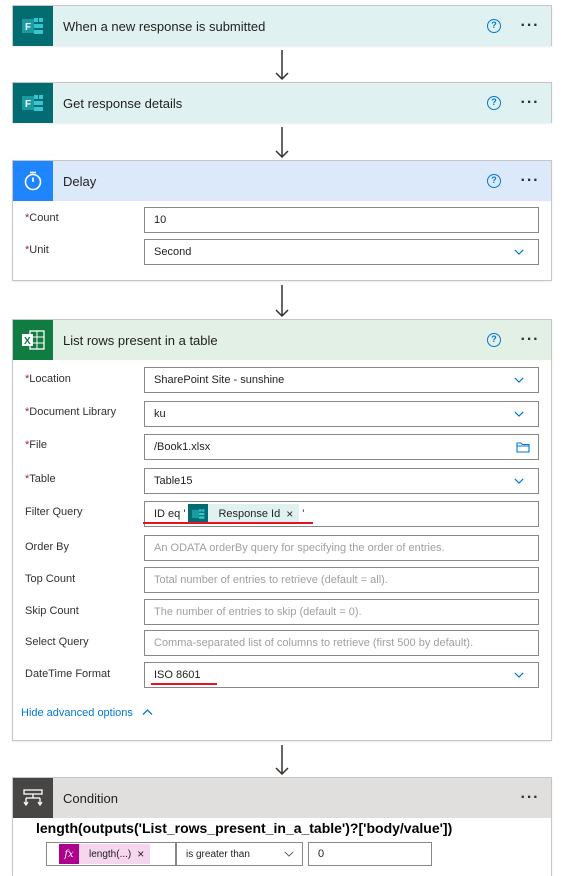  I want to click on file-value: /Book1.xlsx, so click(182, 447).